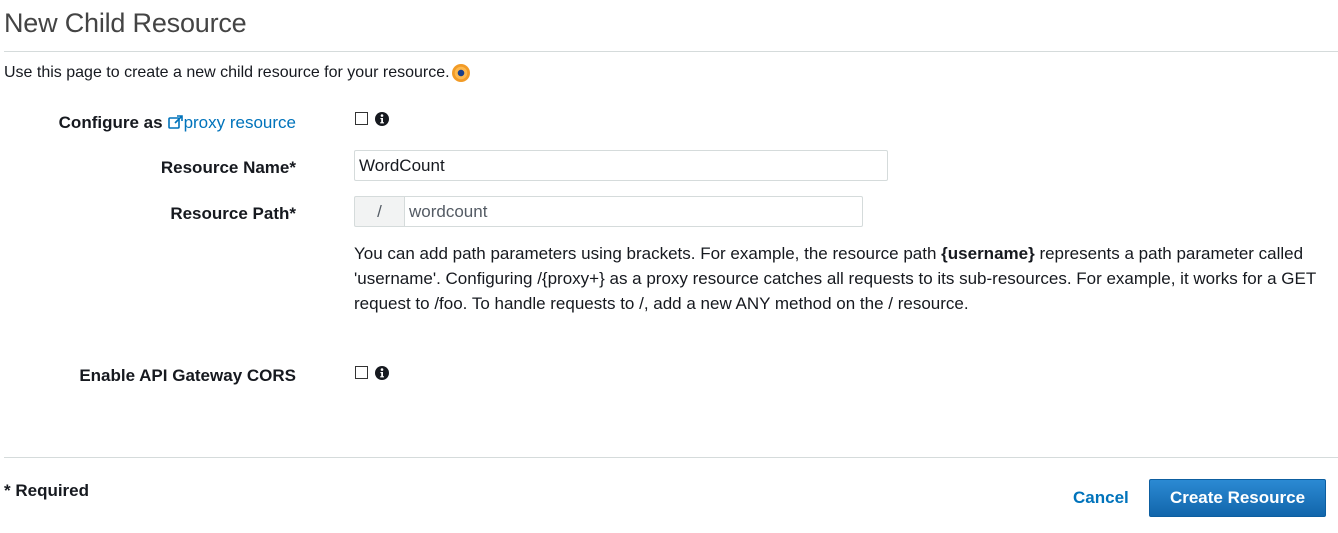 This screenshot has width=1338, height=533. What do you see at coordinates (621, 165) in the screenshot?
I see `resource-name-input` at bounding box center [621, 165].